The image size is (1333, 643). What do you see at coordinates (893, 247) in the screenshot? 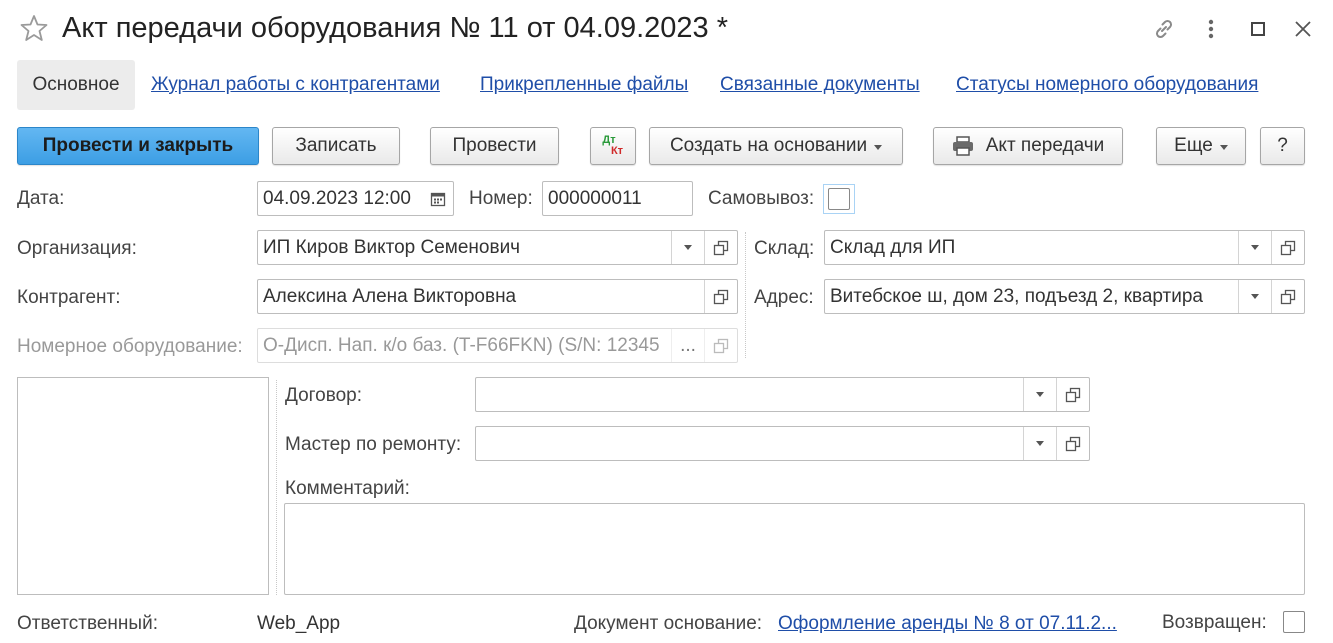
I see `warehouse-value: Склад для ИП` at bounding box center [893, 247].